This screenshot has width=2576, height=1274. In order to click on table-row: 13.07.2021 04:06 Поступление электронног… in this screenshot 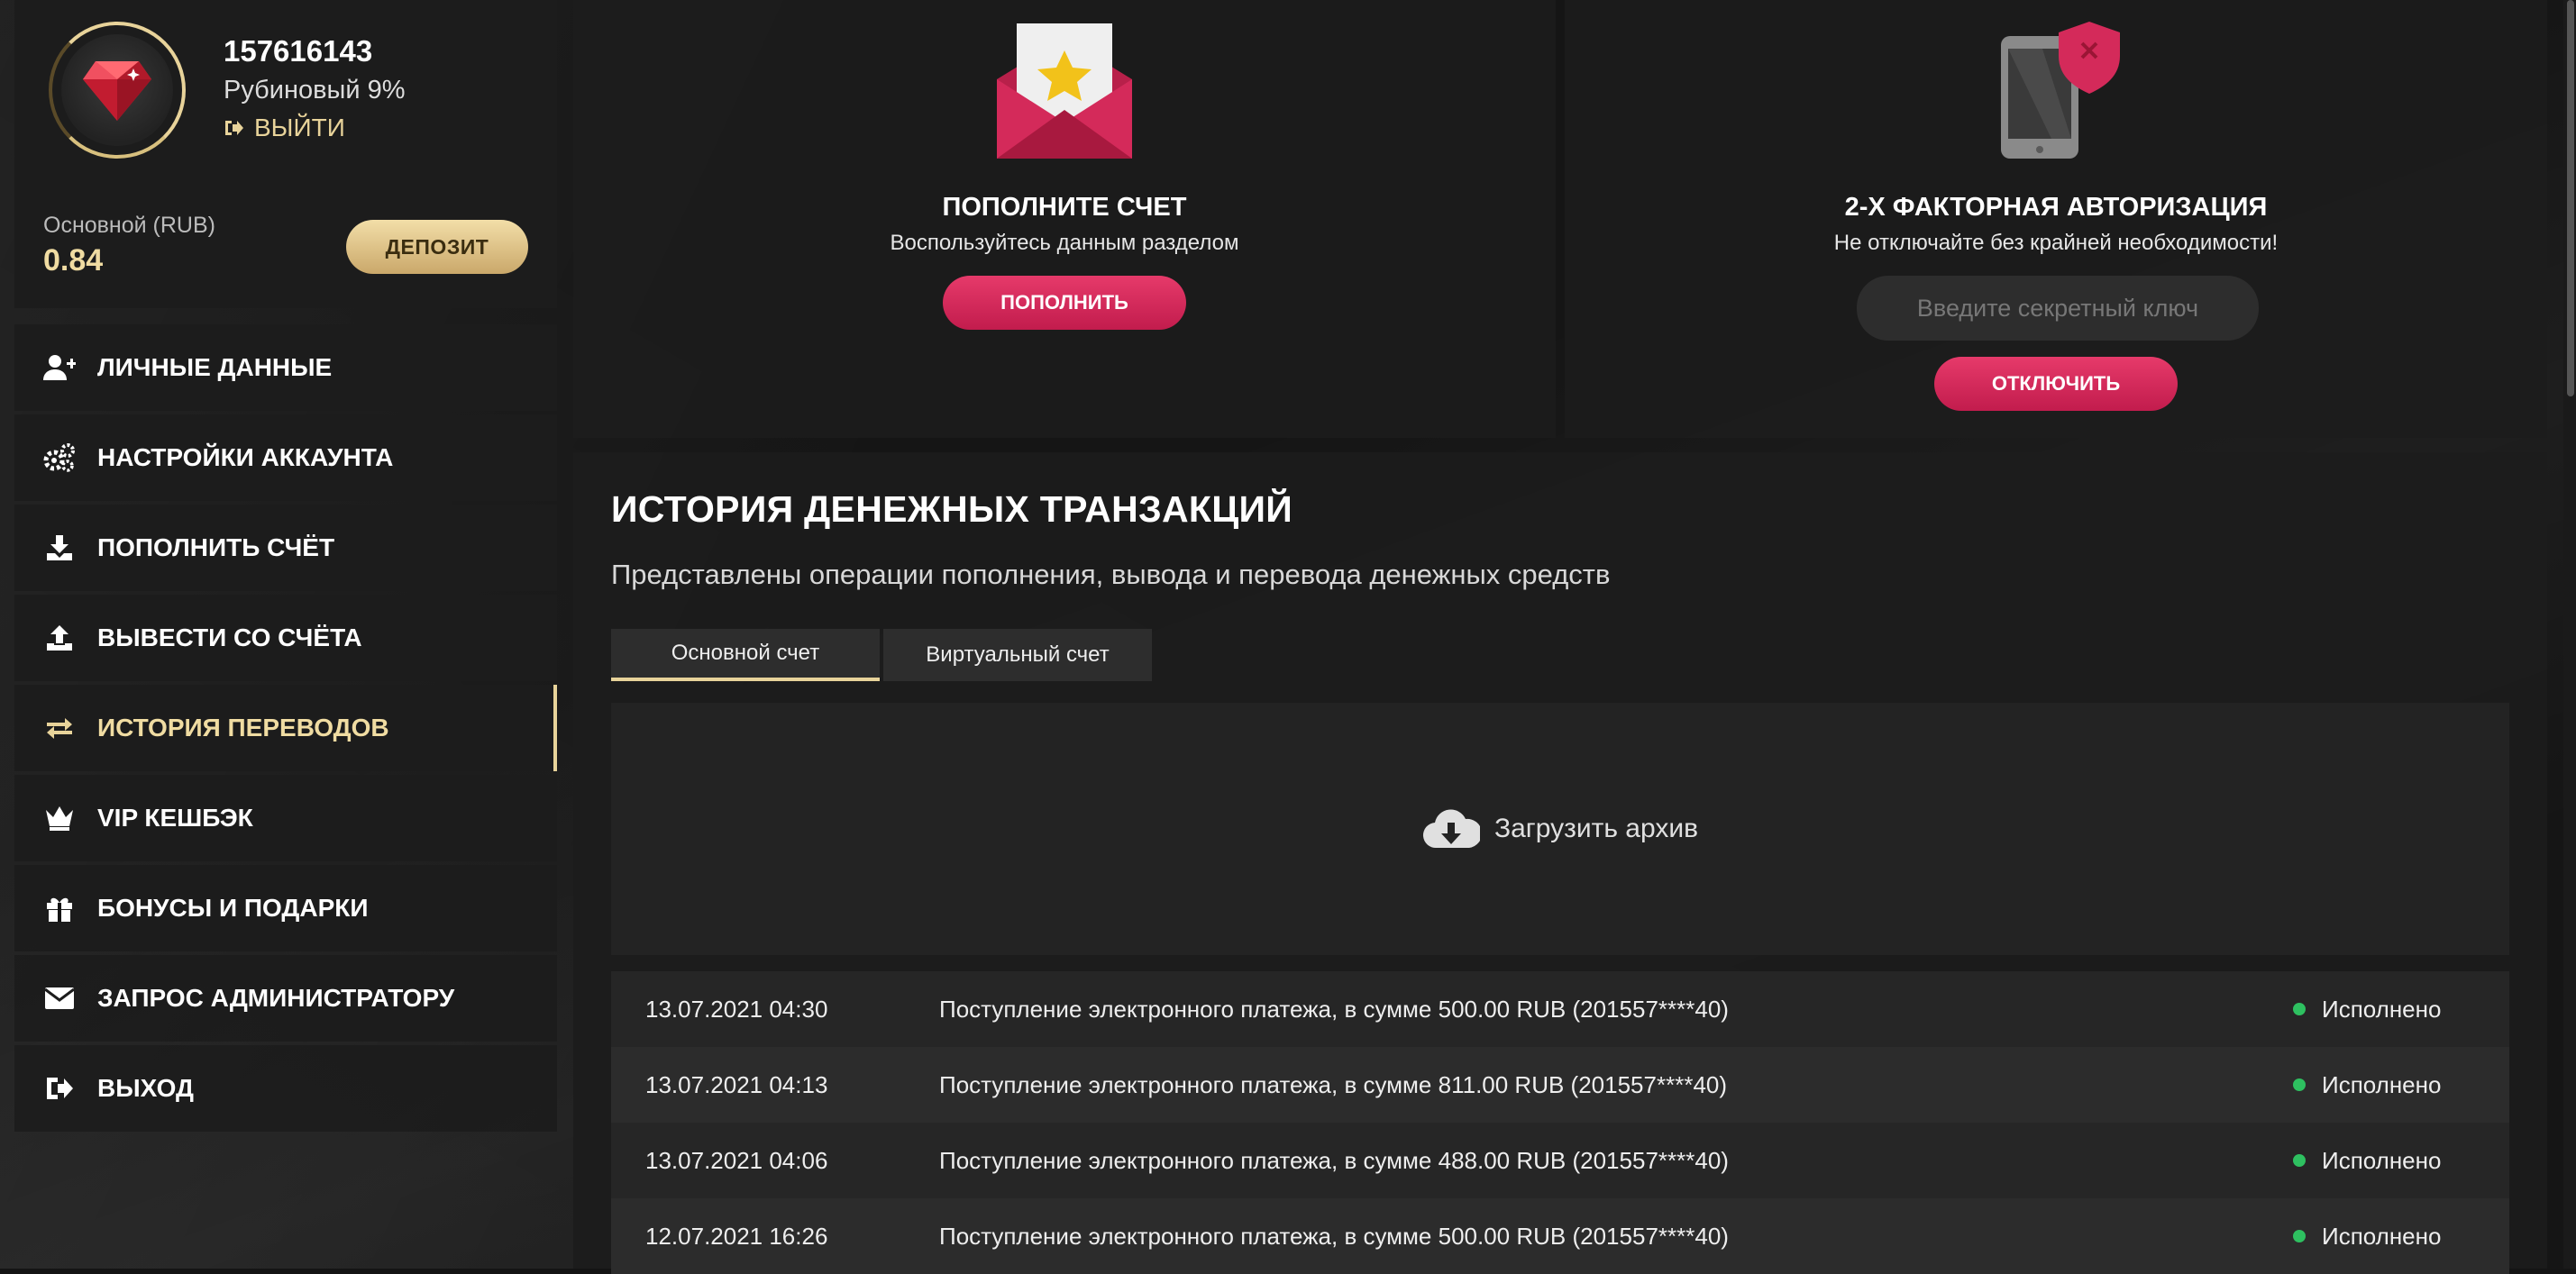, I will do `click(1560, 1160)`.